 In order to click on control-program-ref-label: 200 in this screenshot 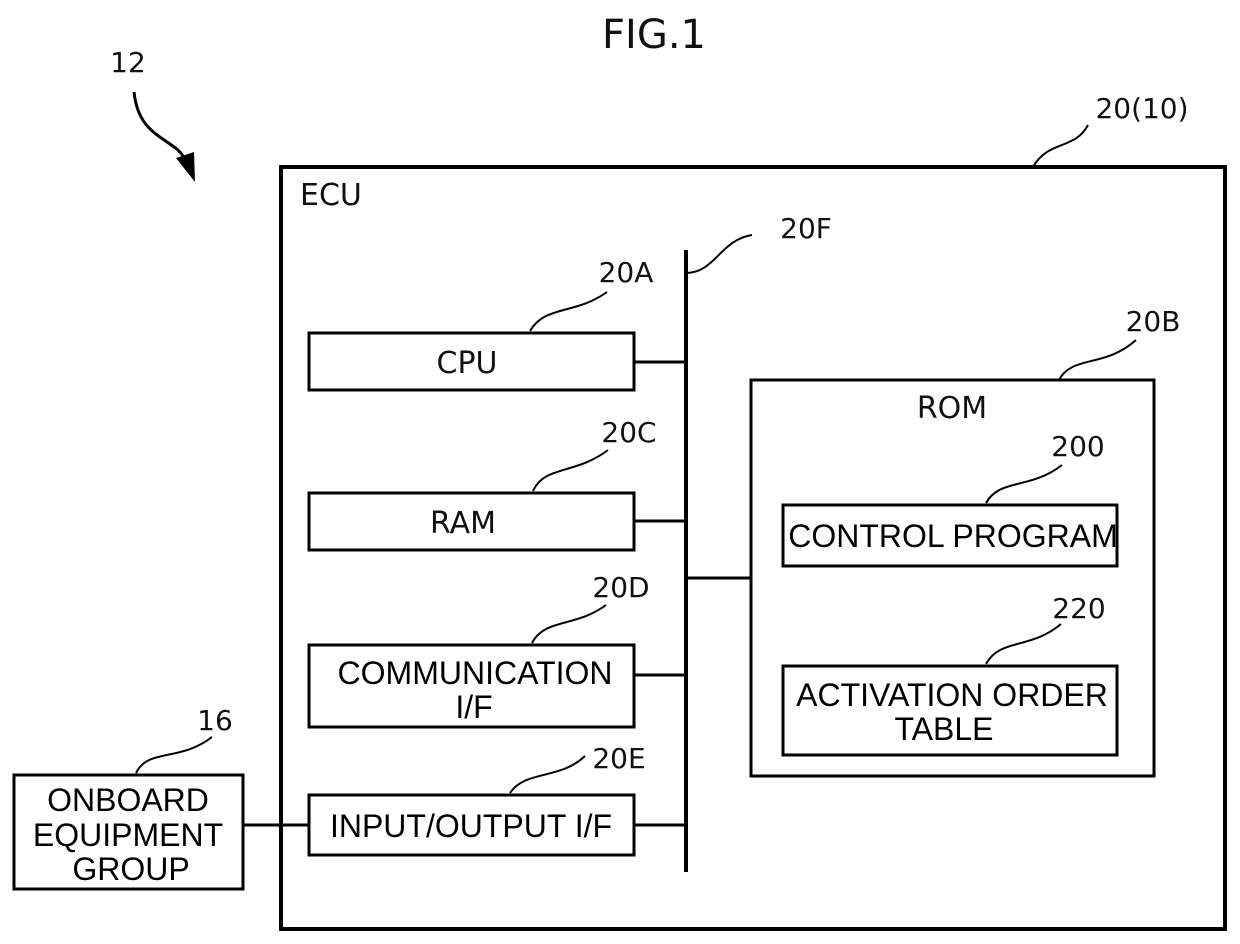, I will do `click(1077, 446)`.